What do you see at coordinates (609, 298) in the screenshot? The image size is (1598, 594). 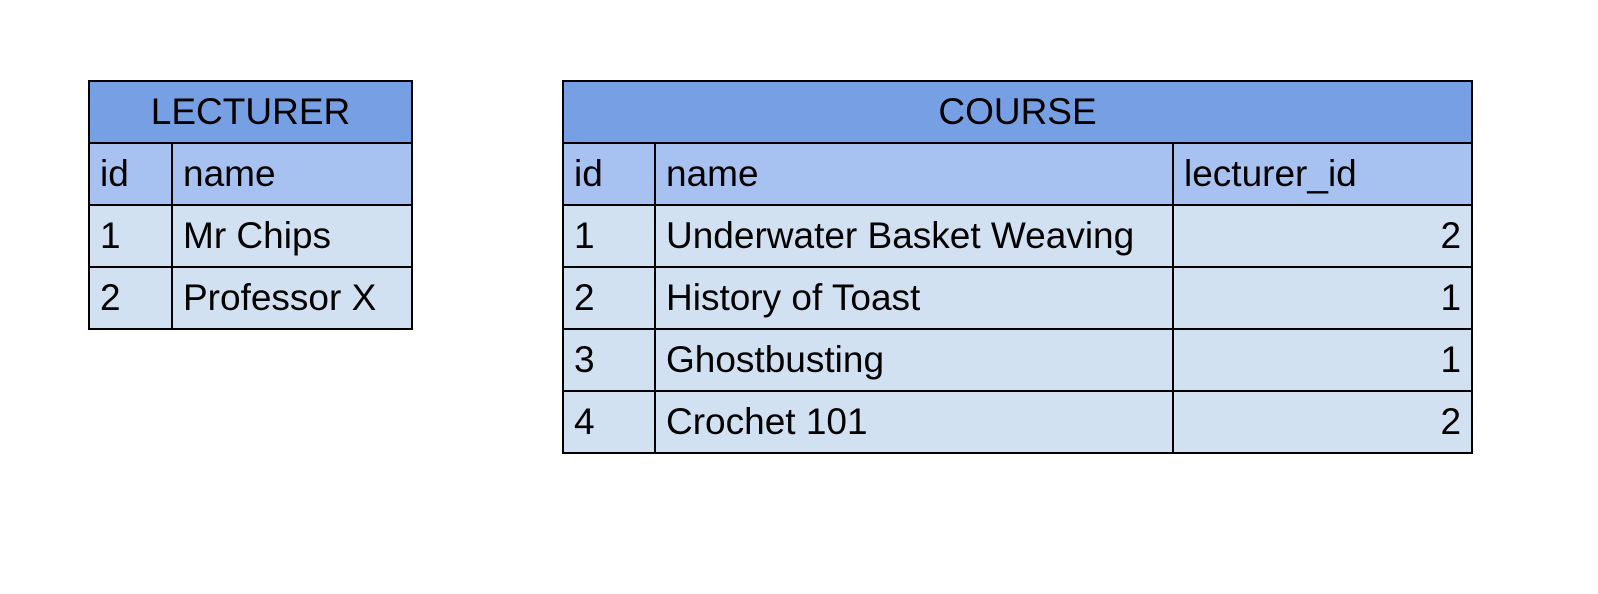 I see `course-cell-id: 2` at bounding box center [609, 298].